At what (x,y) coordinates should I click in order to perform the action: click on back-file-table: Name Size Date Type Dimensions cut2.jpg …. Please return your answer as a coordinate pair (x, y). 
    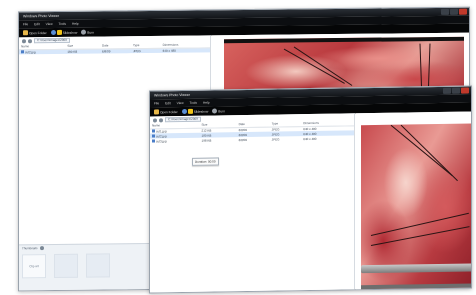
    Looking at the image, I should click on (114, 48).